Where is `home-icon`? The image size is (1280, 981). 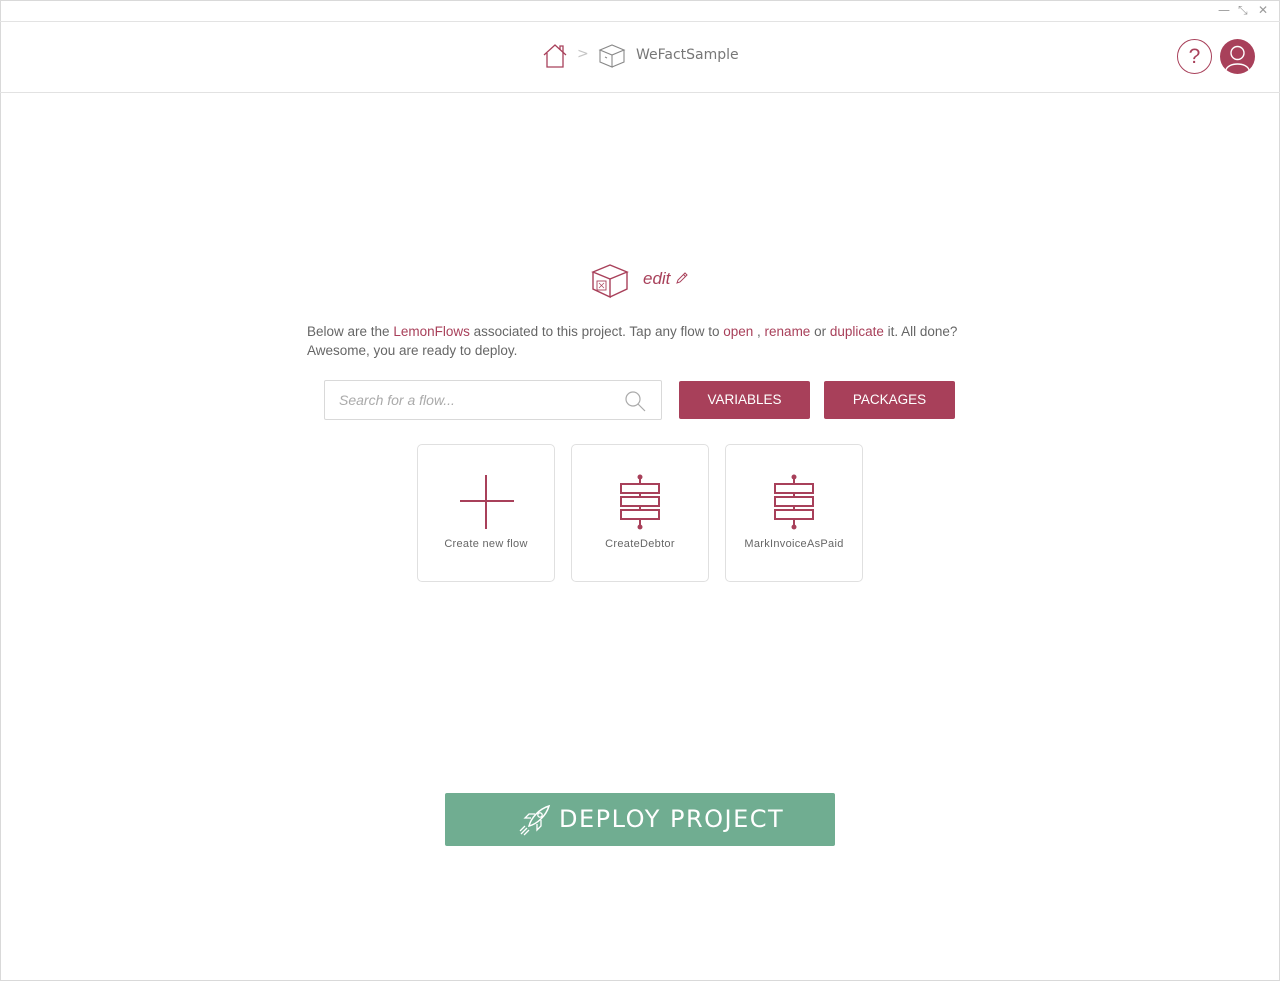 home-icon is located at coordinates (555, 58).